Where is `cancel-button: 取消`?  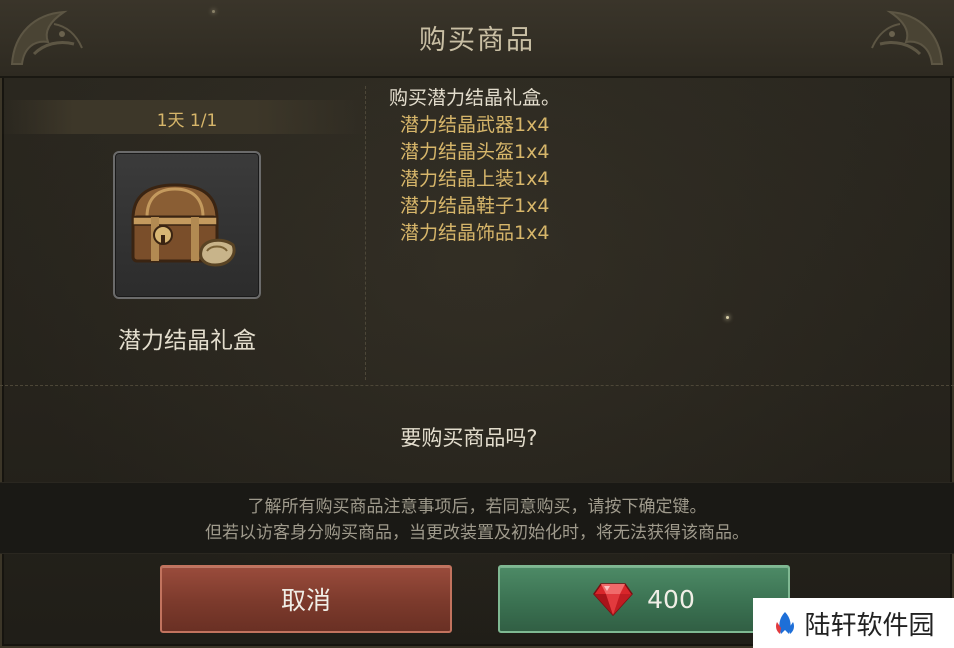
cancel-button: 取消 is located at coordinates (306, 599).